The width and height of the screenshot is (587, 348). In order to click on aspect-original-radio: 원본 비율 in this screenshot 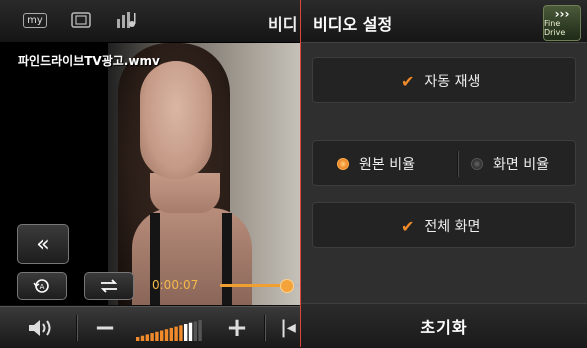, I will do `click(376, 164)`.